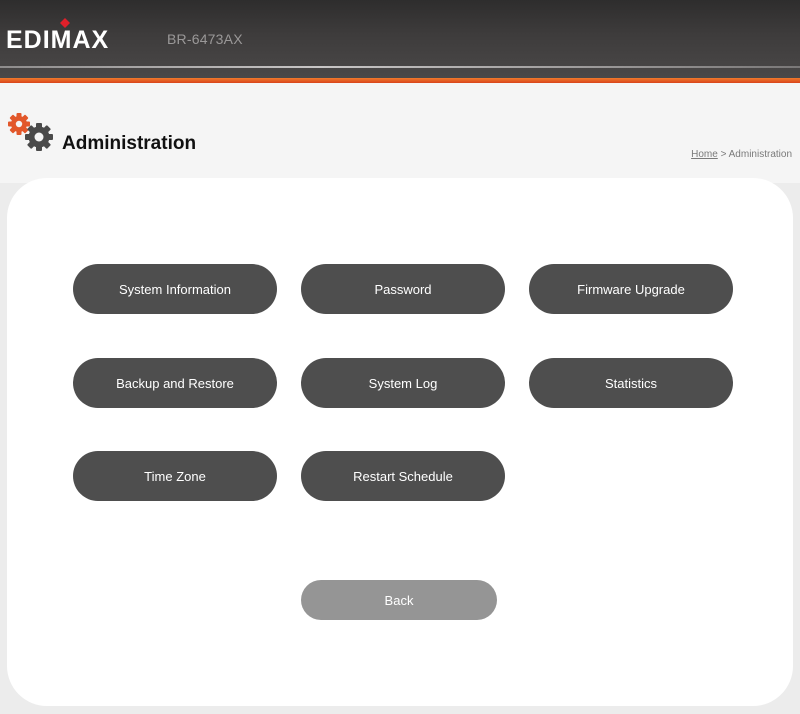 The width and height of the screenshot is (800, 714). I want to click on breadcrumb-current: Administration, so click(760, 154).